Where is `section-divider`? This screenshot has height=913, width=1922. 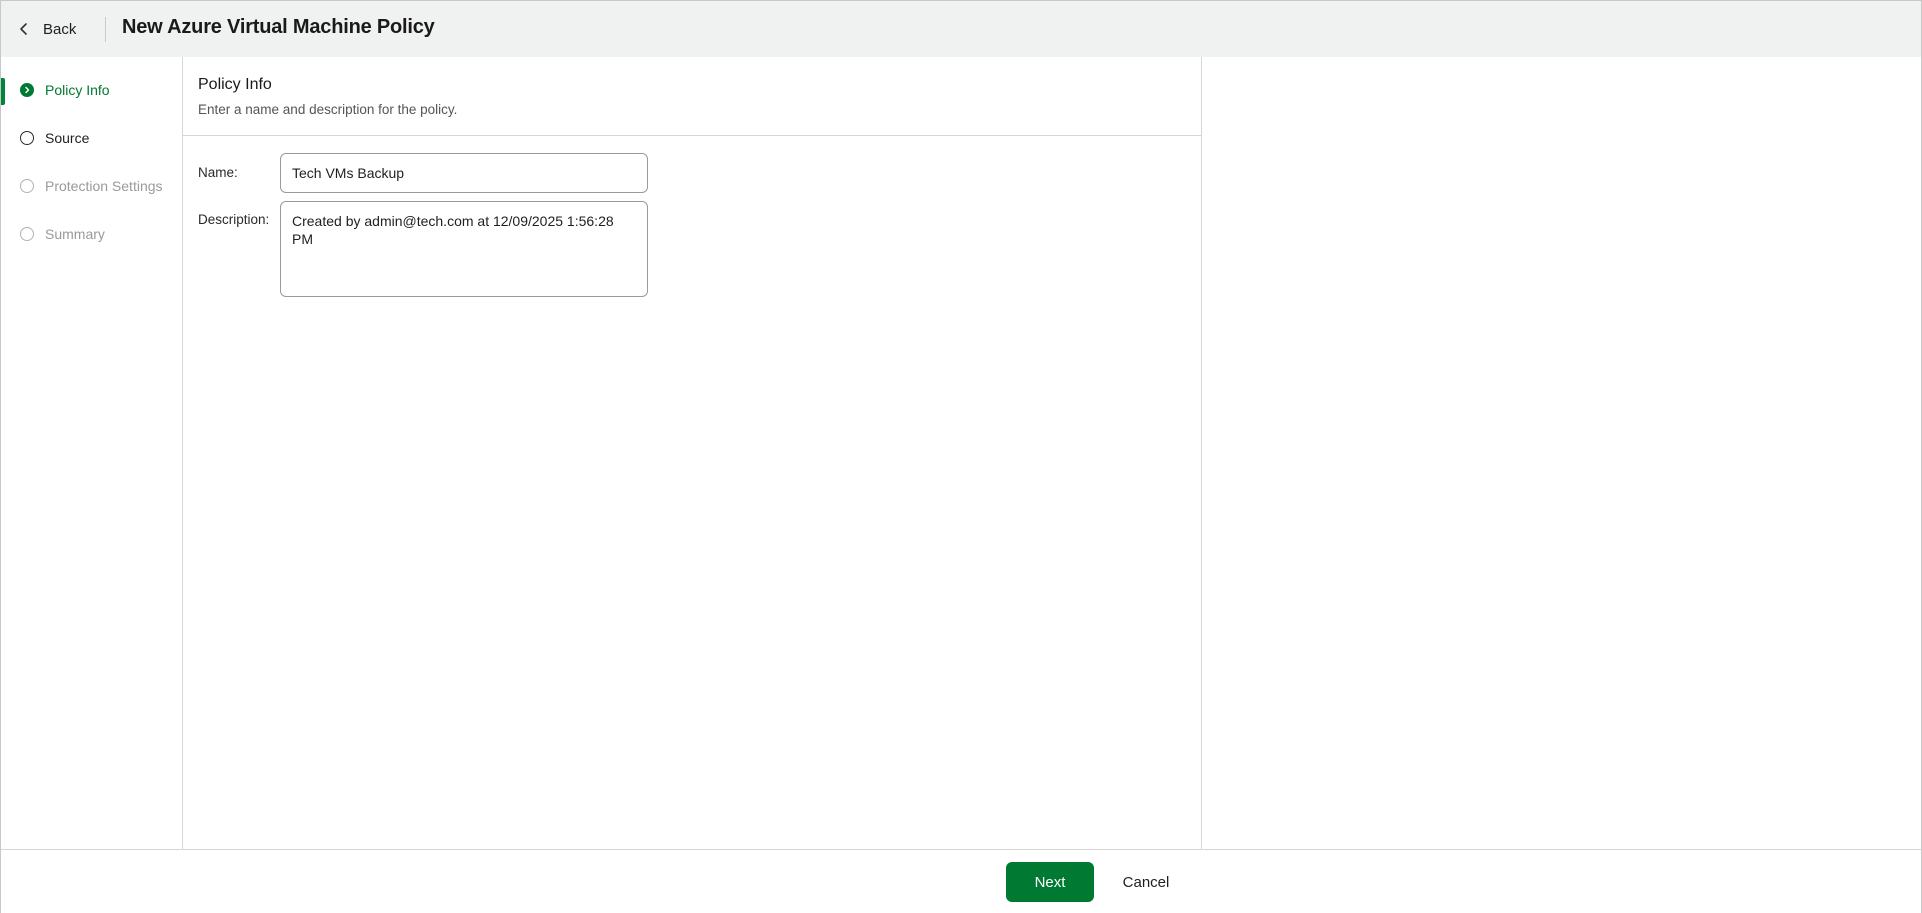 section-divider is located at coordinates (692, 135).